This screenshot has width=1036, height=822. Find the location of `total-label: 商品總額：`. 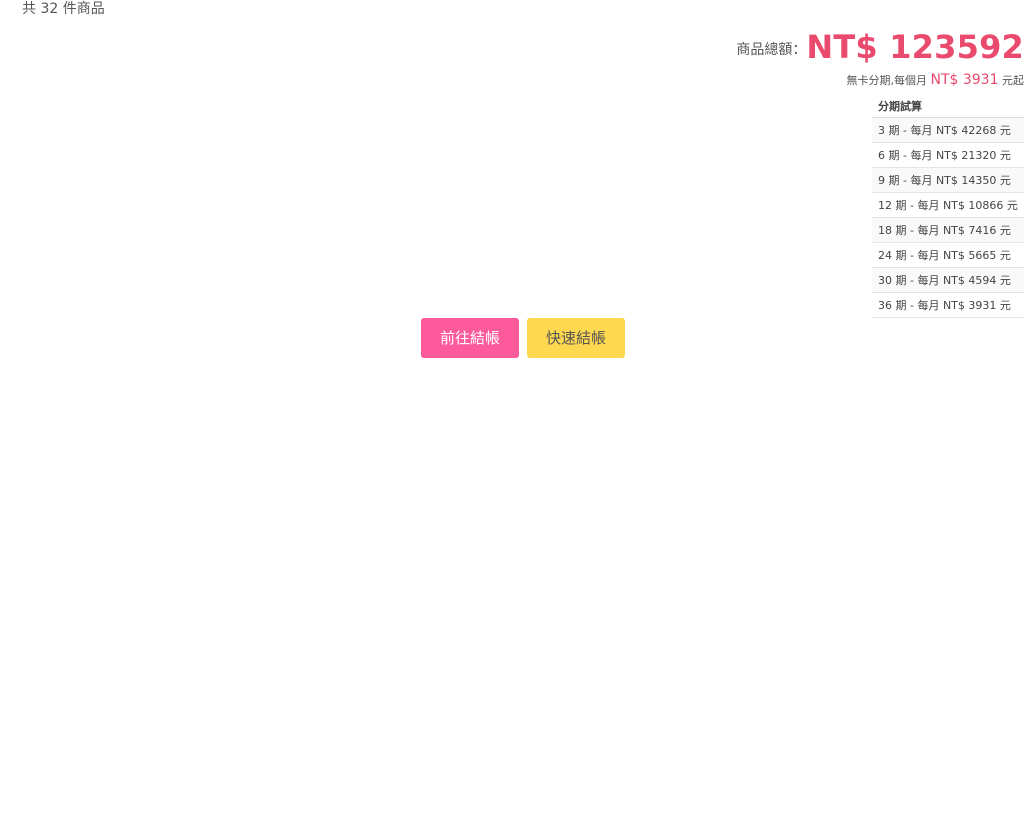

total-label: 商品總額： is located at coordinates (771, 50).